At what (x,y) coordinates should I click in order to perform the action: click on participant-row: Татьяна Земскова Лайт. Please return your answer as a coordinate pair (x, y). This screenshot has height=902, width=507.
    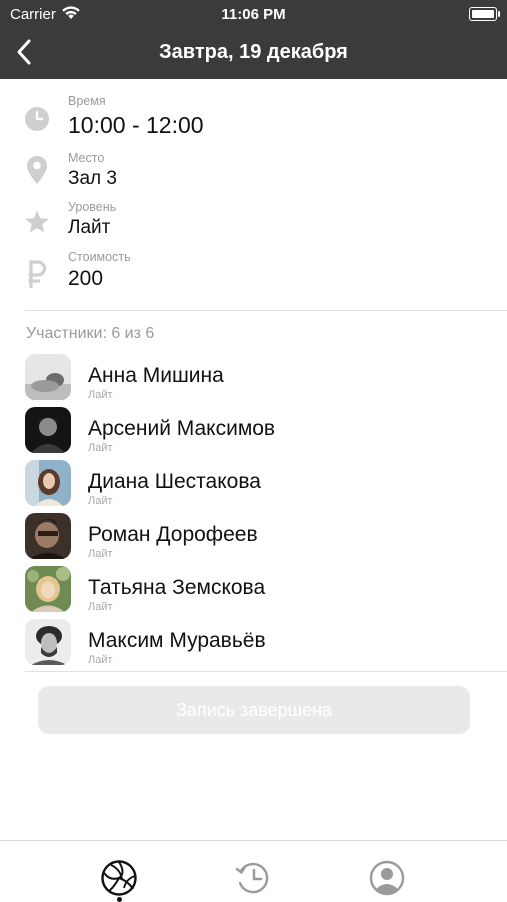
    Looking at the image, I should click on (253, 591).